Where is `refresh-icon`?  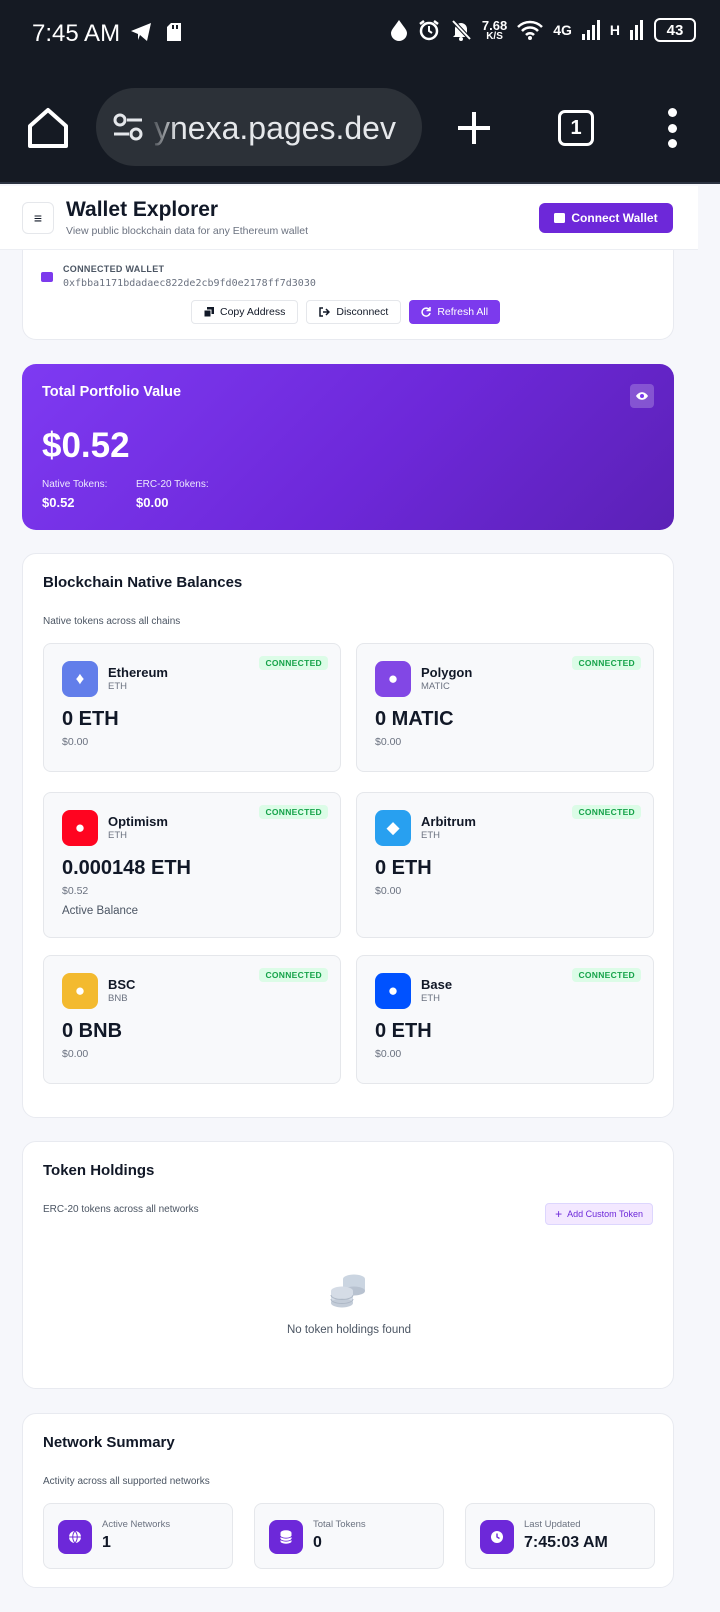
refresh-icon is located at coordinates (426, 312).